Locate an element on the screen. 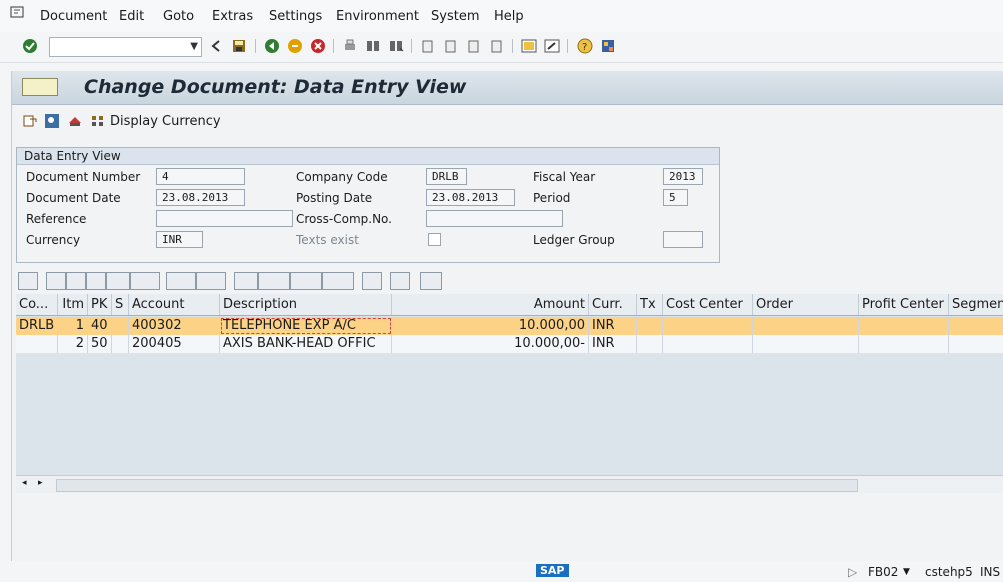 The image size is (1003, 582). menu-extras: Extras is located at coordinates (232, 16).